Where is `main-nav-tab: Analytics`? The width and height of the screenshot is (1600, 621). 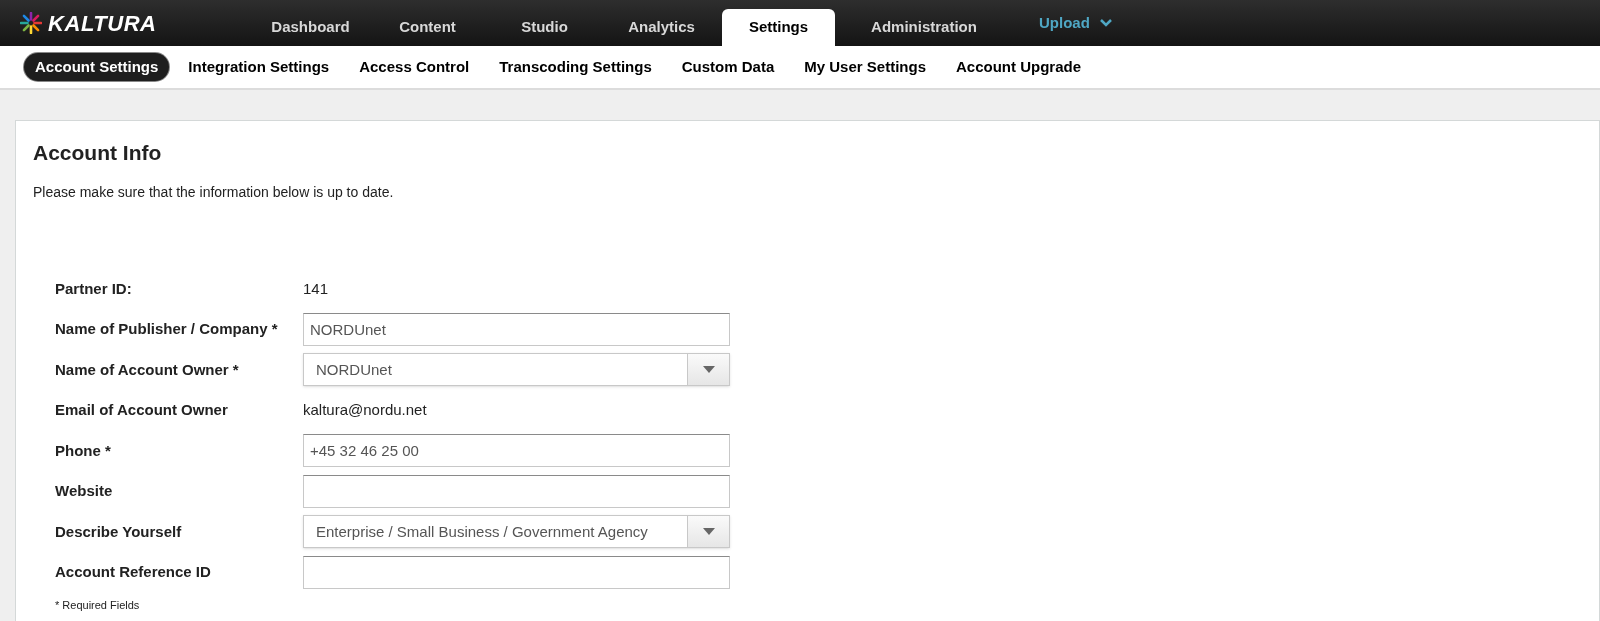 main-nav-tab: Analytics is located at coordinates (661, 27).